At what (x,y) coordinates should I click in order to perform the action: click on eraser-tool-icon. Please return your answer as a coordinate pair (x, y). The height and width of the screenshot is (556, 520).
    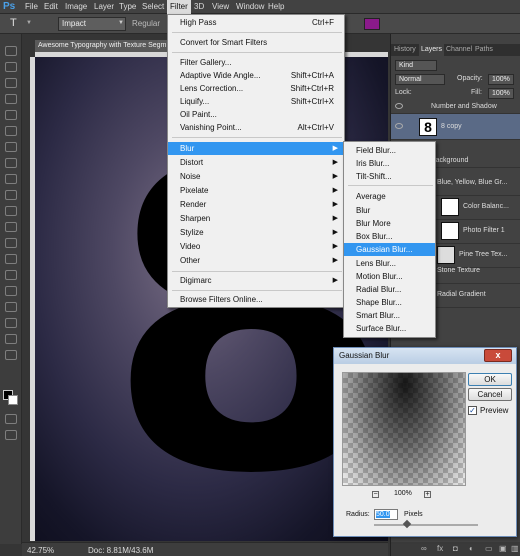
    Looking at the image, I should click on (11, 211).